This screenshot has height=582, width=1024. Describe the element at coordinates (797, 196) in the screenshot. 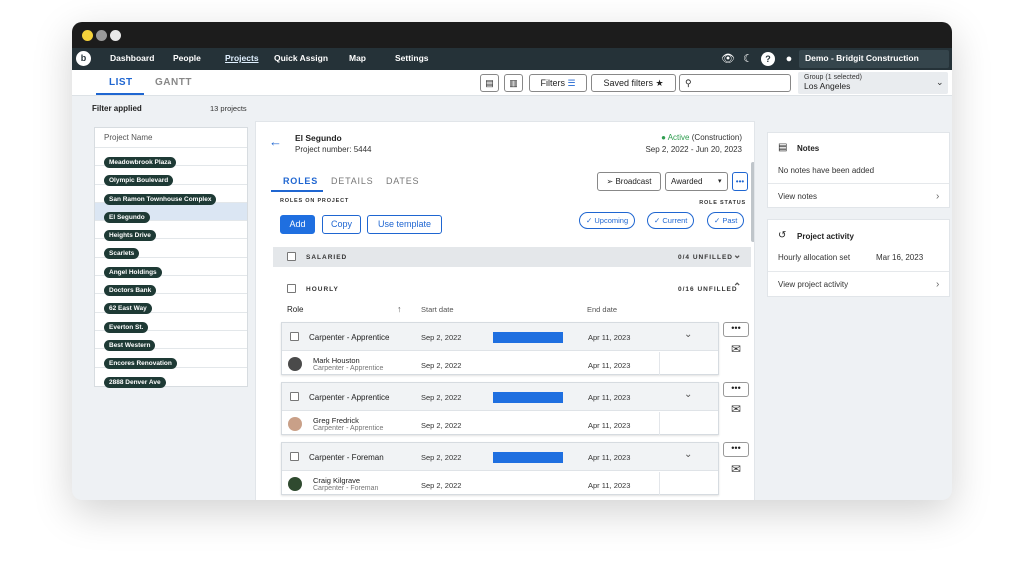

I see `view-notes-link: View notes` at that location.